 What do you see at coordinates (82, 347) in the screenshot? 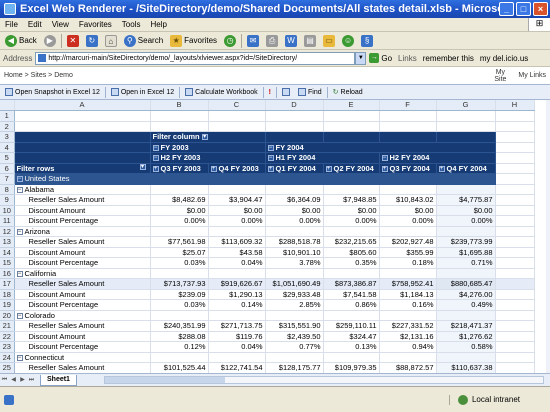
I see `measure-label: Discount Percentage` at bounding box center [82, 347].